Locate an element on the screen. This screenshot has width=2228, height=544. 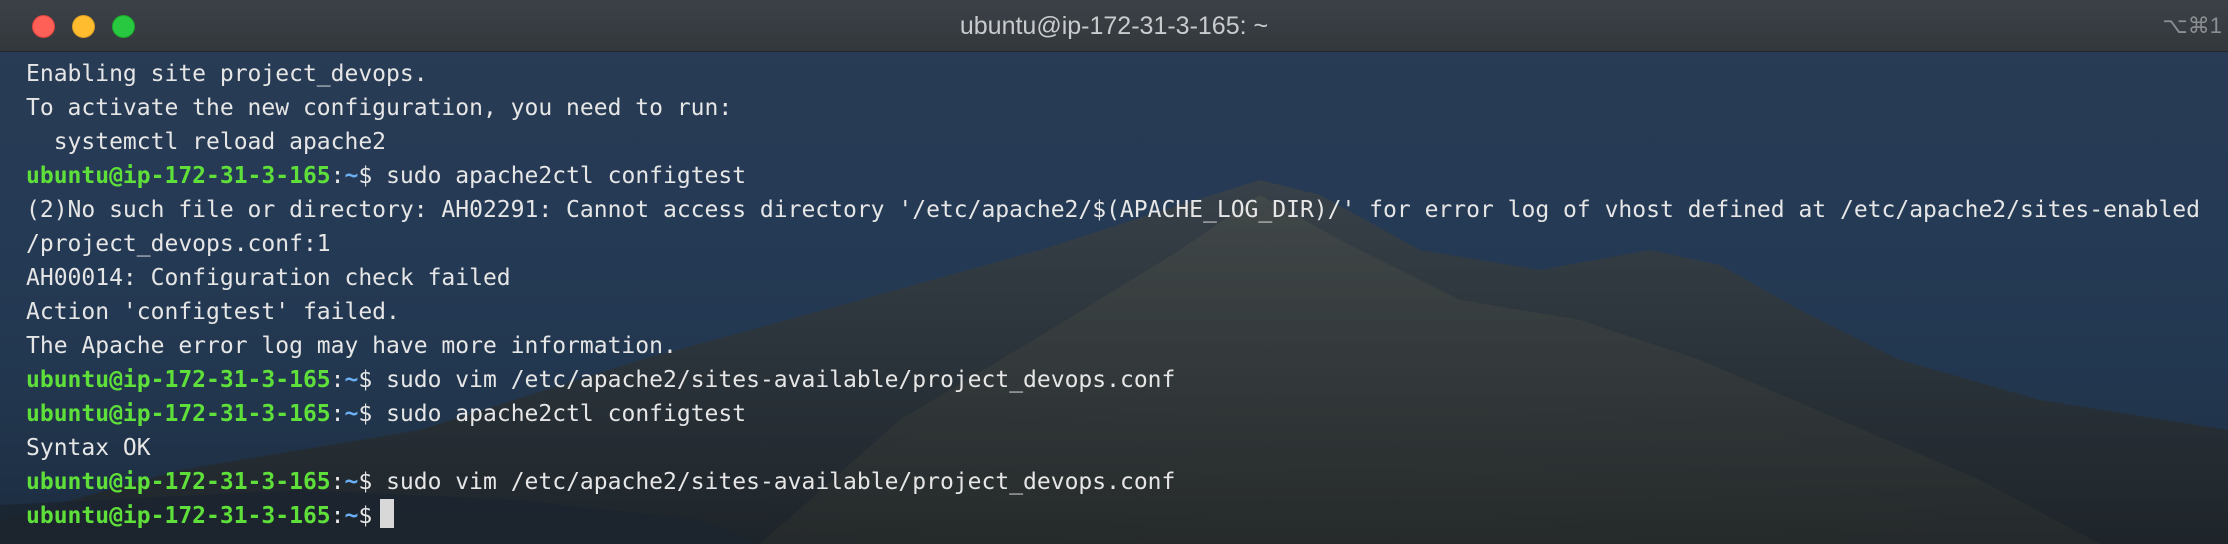
output-line: Action 'configtest' failed. is located at coordinates (213, 312).